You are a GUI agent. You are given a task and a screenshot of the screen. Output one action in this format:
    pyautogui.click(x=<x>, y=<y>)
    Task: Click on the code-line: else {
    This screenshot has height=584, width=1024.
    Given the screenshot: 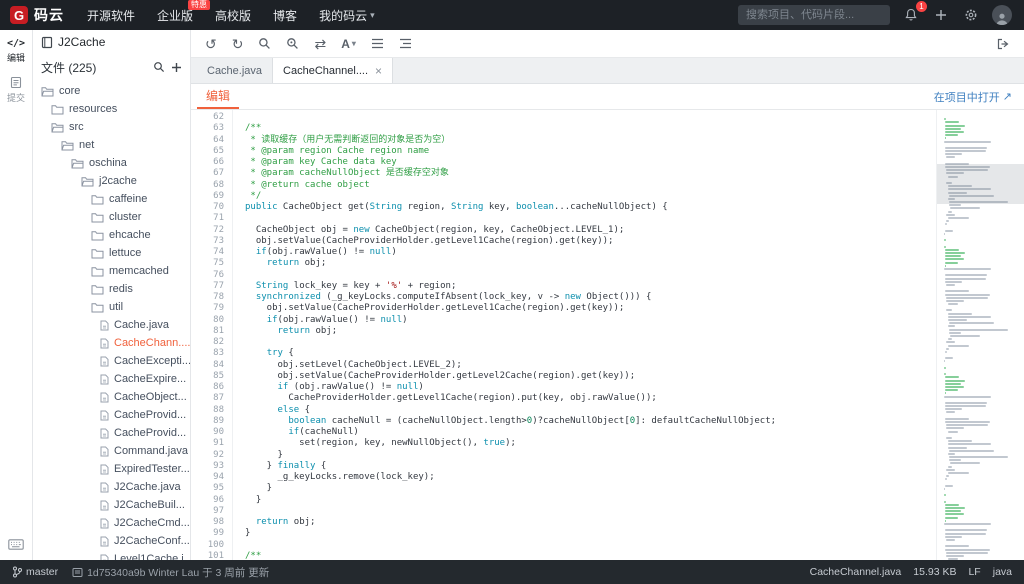 What is the action you would take?
    pyautogui.click(x=294, y=409)
    